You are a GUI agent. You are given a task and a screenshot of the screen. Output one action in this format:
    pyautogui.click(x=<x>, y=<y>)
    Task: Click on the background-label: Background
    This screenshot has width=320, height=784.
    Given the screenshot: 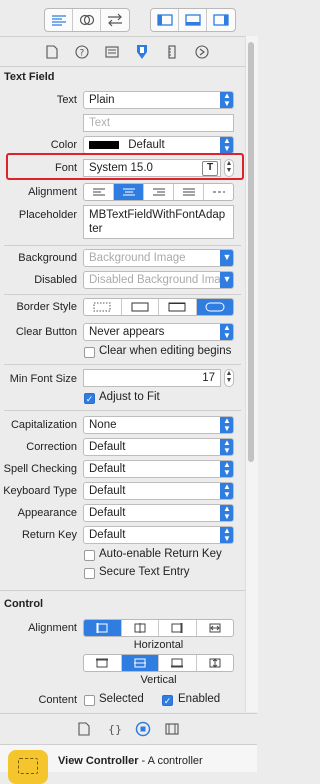 What is the action you would take?
    pyautogui.click(x=47, y=258)
    